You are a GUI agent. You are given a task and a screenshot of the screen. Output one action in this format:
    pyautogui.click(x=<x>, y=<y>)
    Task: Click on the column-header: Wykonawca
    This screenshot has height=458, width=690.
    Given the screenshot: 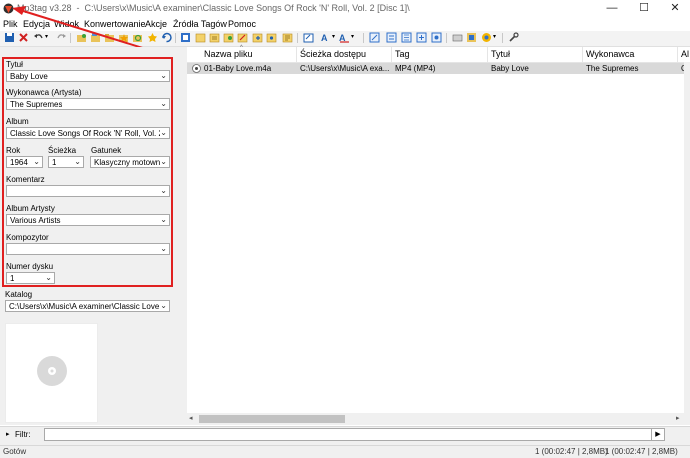 What is the action you would take?
    pyautogui.click(x=610, y=54)
    